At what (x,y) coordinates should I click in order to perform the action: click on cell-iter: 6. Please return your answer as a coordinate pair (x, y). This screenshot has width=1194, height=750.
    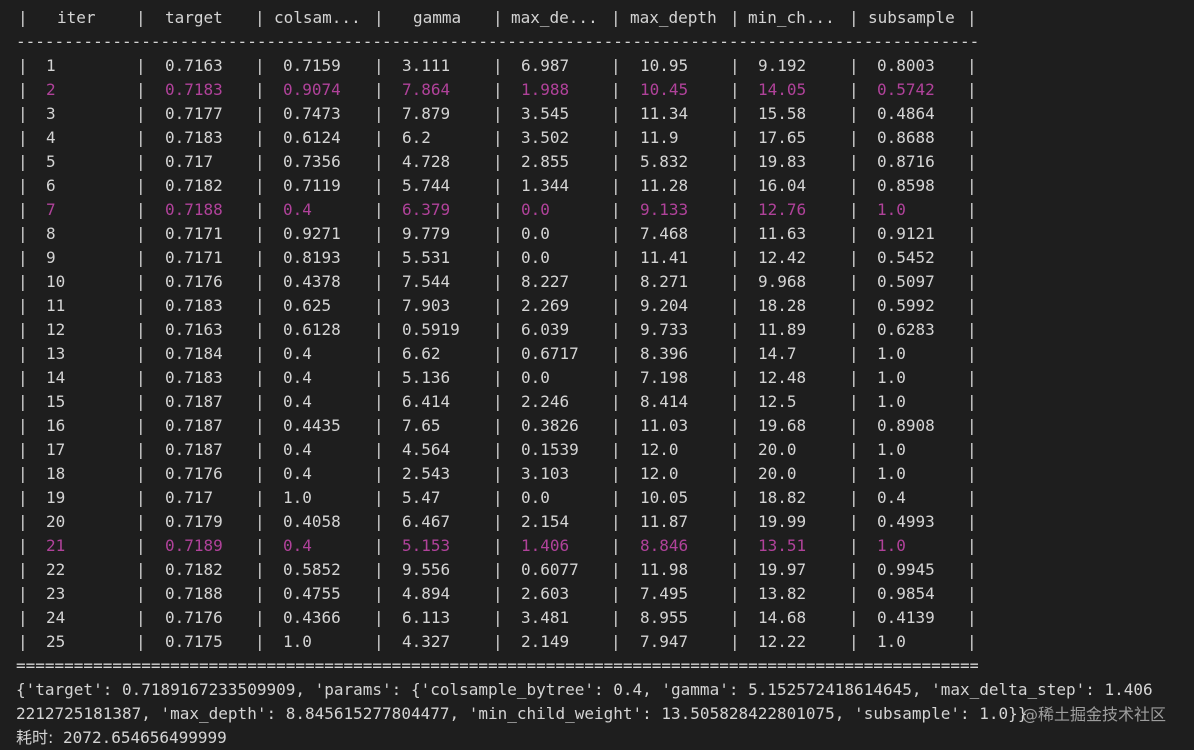
    Looking at the image, I should click on (51, 185).